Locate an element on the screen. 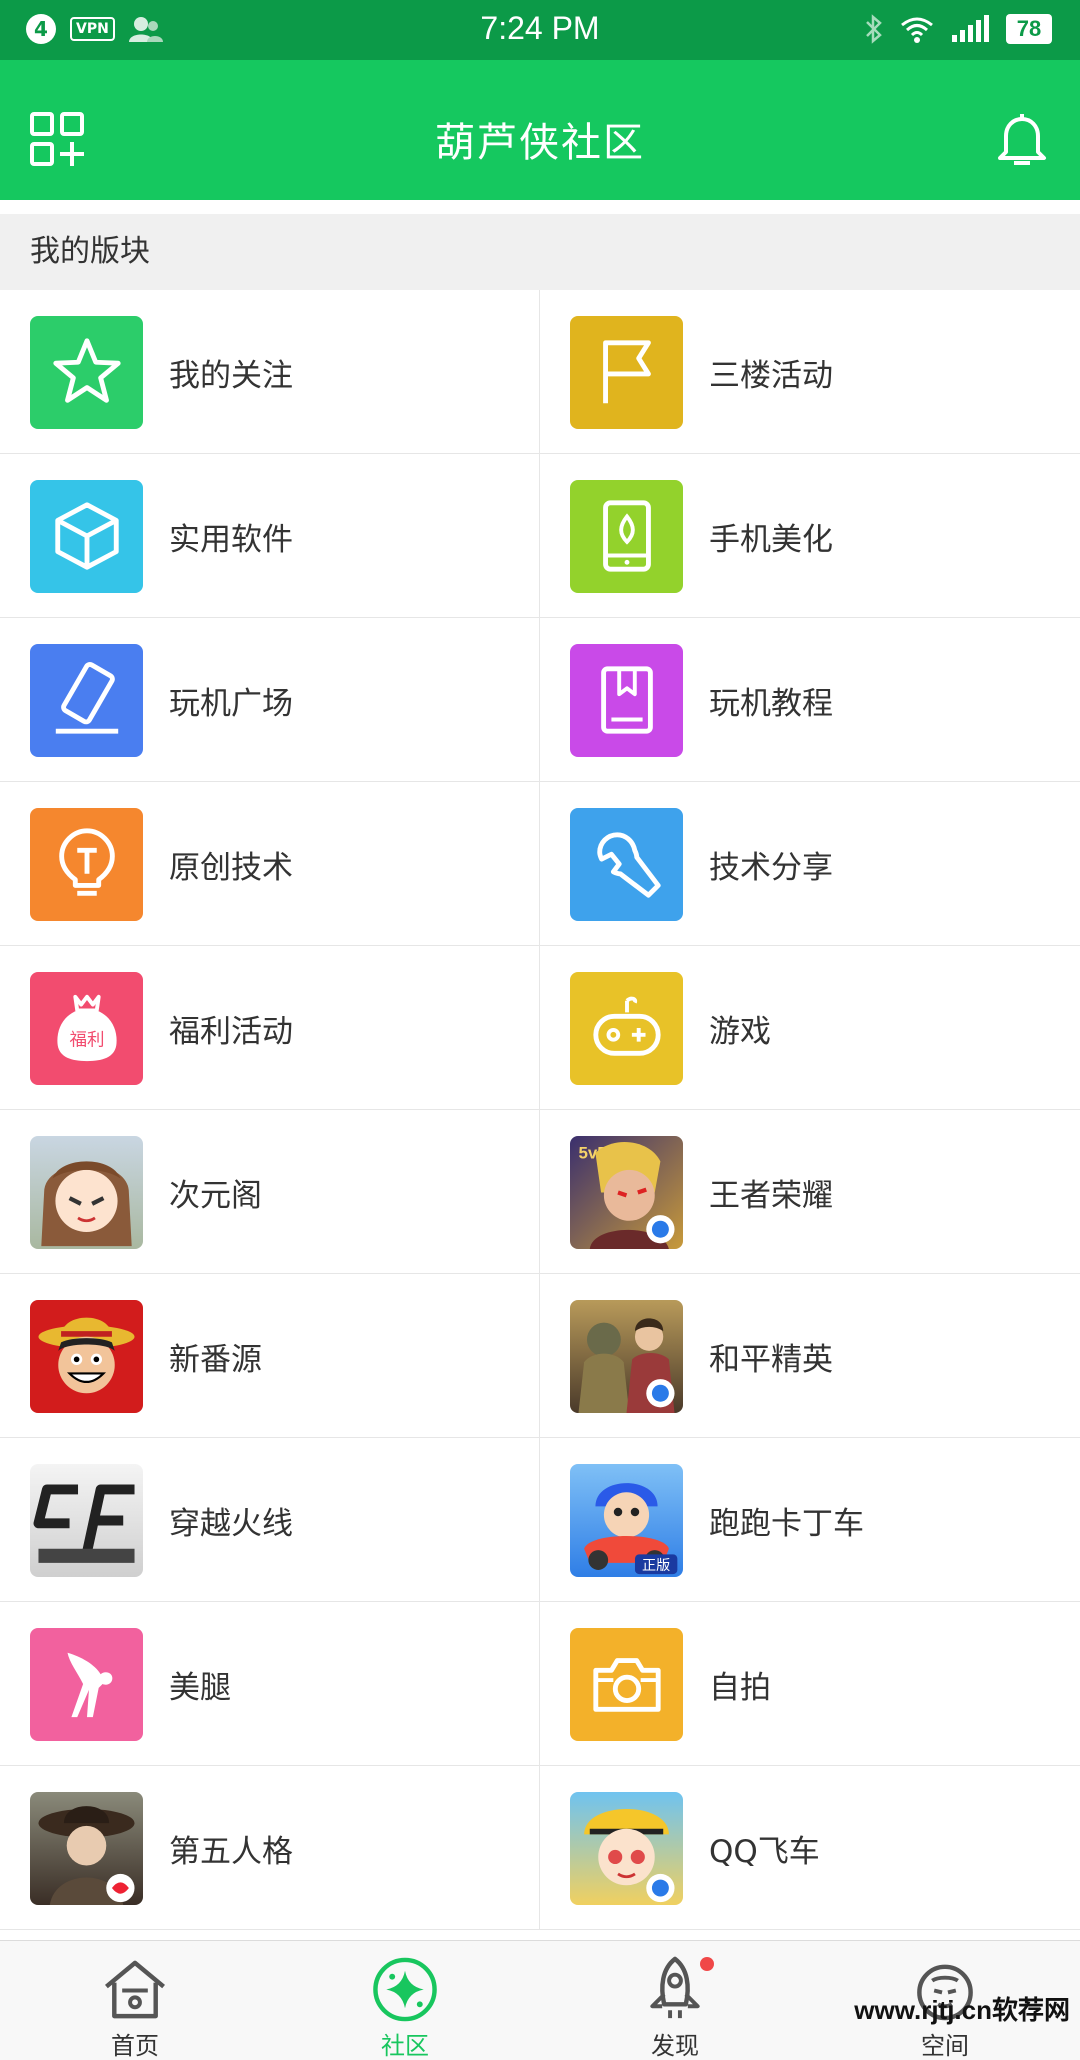 The image size is (1080, 2060). status-right: 78 is located at coordinates (958, 29).